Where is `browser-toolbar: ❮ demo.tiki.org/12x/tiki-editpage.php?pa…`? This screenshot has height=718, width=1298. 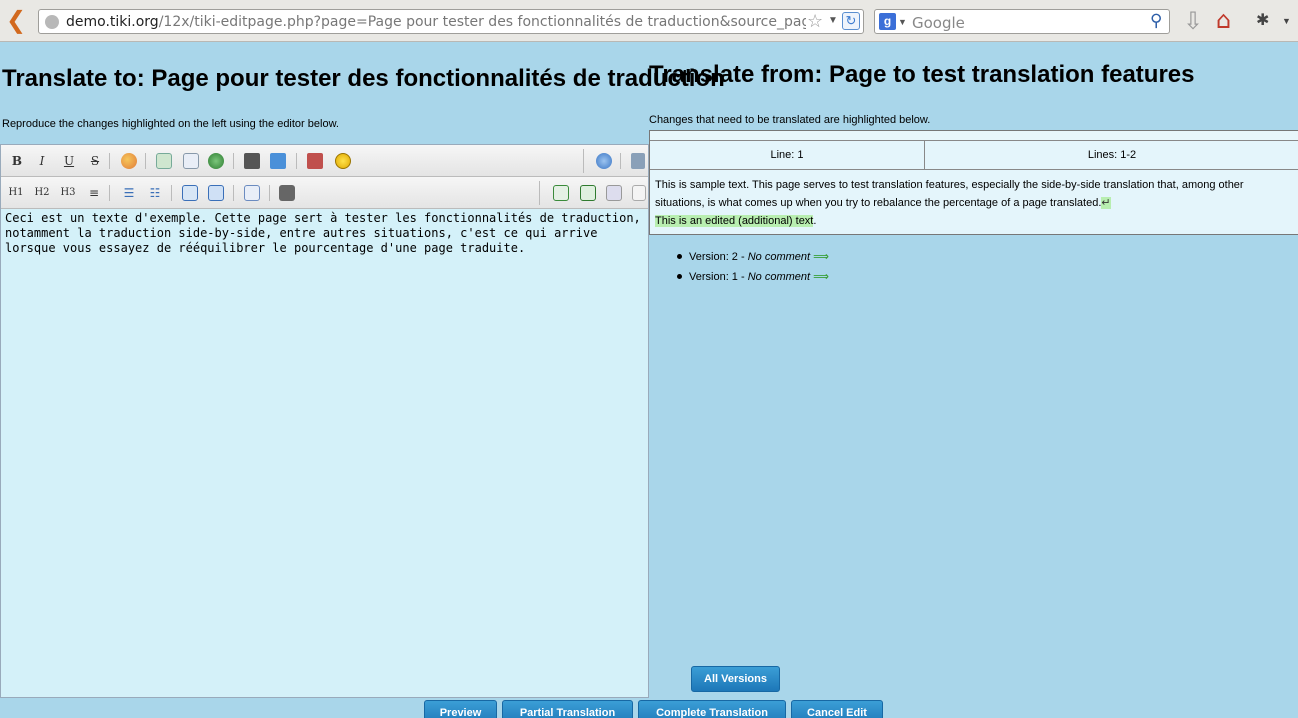 browser-toolbar: ❮ demo.tiki.org/12x/tiki-editpage.php?pa… is located at coordinates (649, 21).